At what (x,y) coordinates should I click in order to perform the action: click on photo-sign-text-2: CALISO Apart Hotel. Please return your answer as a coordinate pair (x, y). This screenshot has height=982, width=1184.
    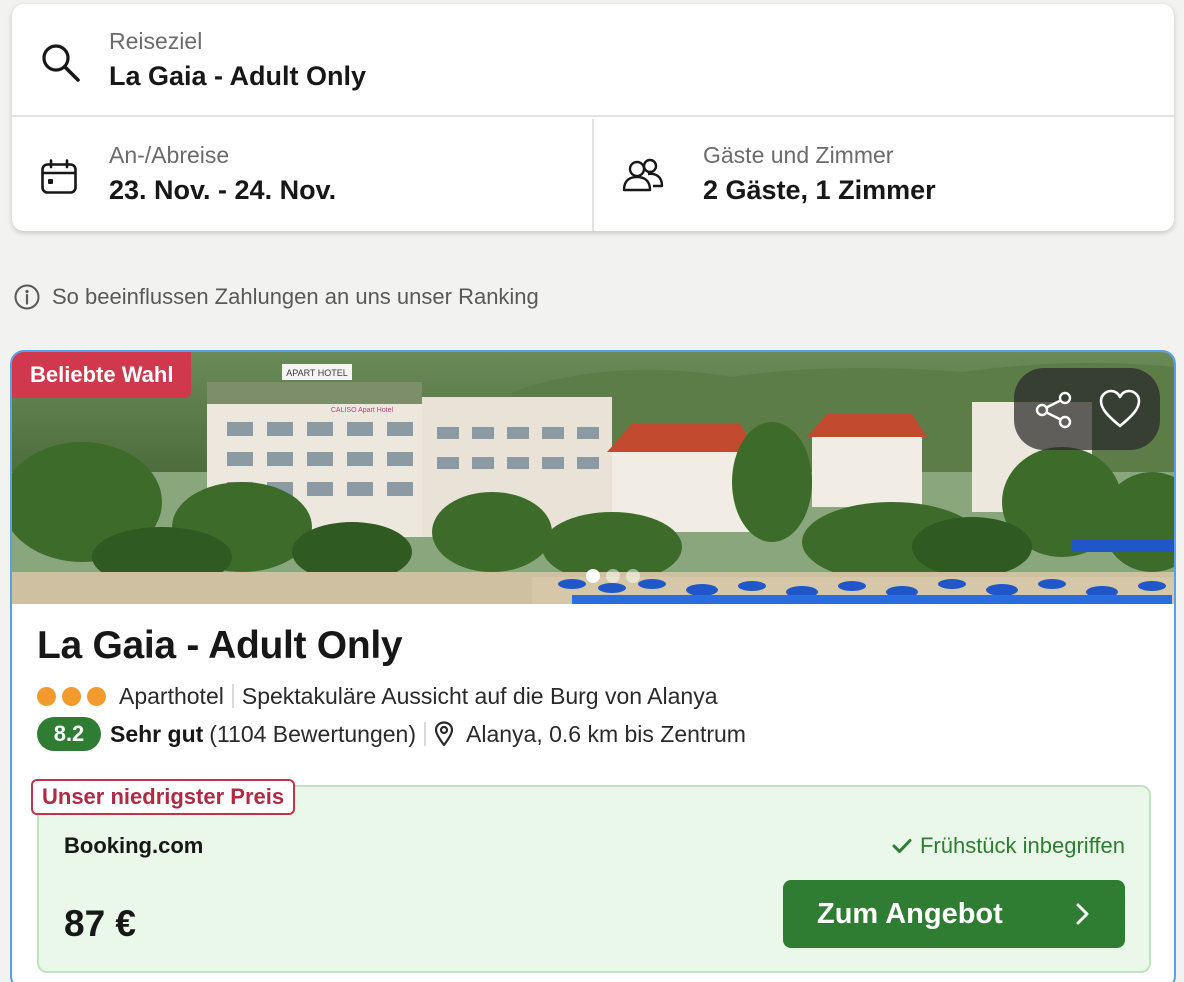
    Looking at the image, I should click on (362, 410).